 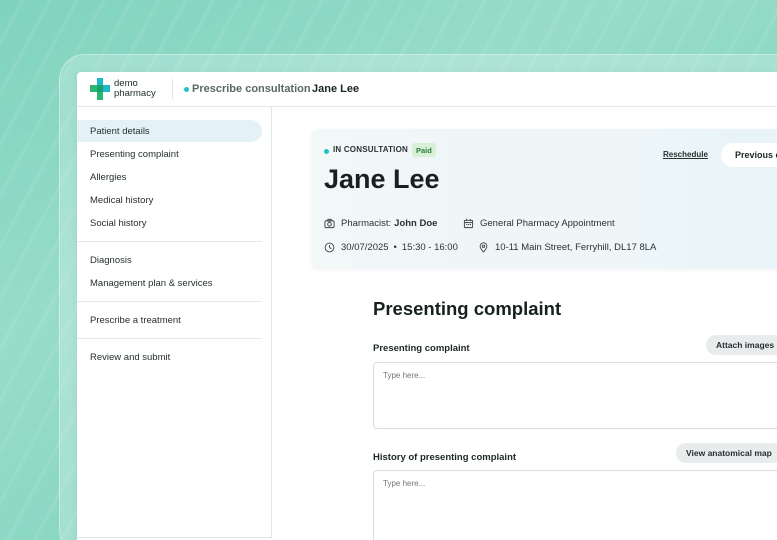 What do you see at coordinates (445, 457) in the screenshot?
I see `history-complaint-label: History of presenting complaint` at bounding box center [445, 457].